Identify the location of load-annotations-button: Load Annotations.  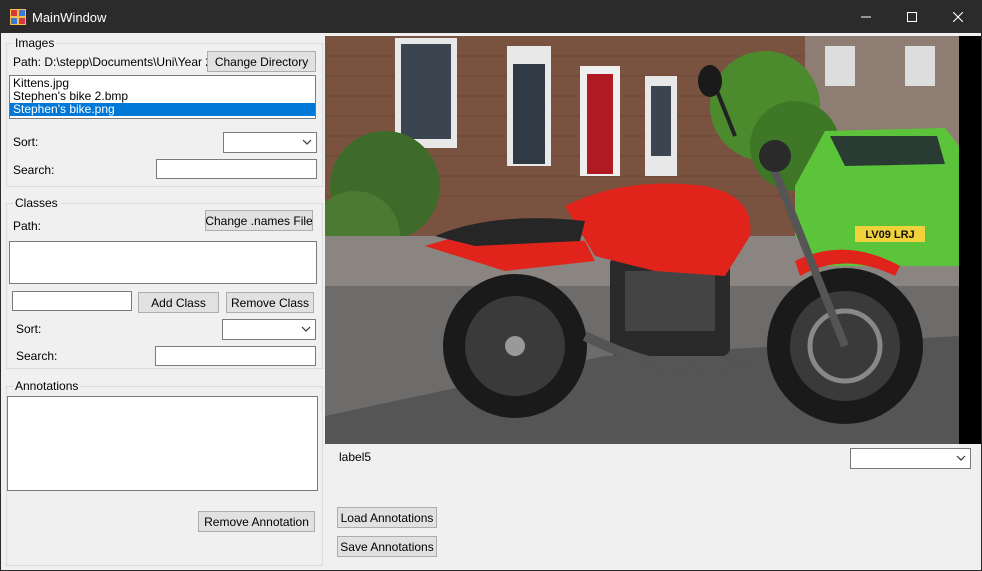
(387, 517).